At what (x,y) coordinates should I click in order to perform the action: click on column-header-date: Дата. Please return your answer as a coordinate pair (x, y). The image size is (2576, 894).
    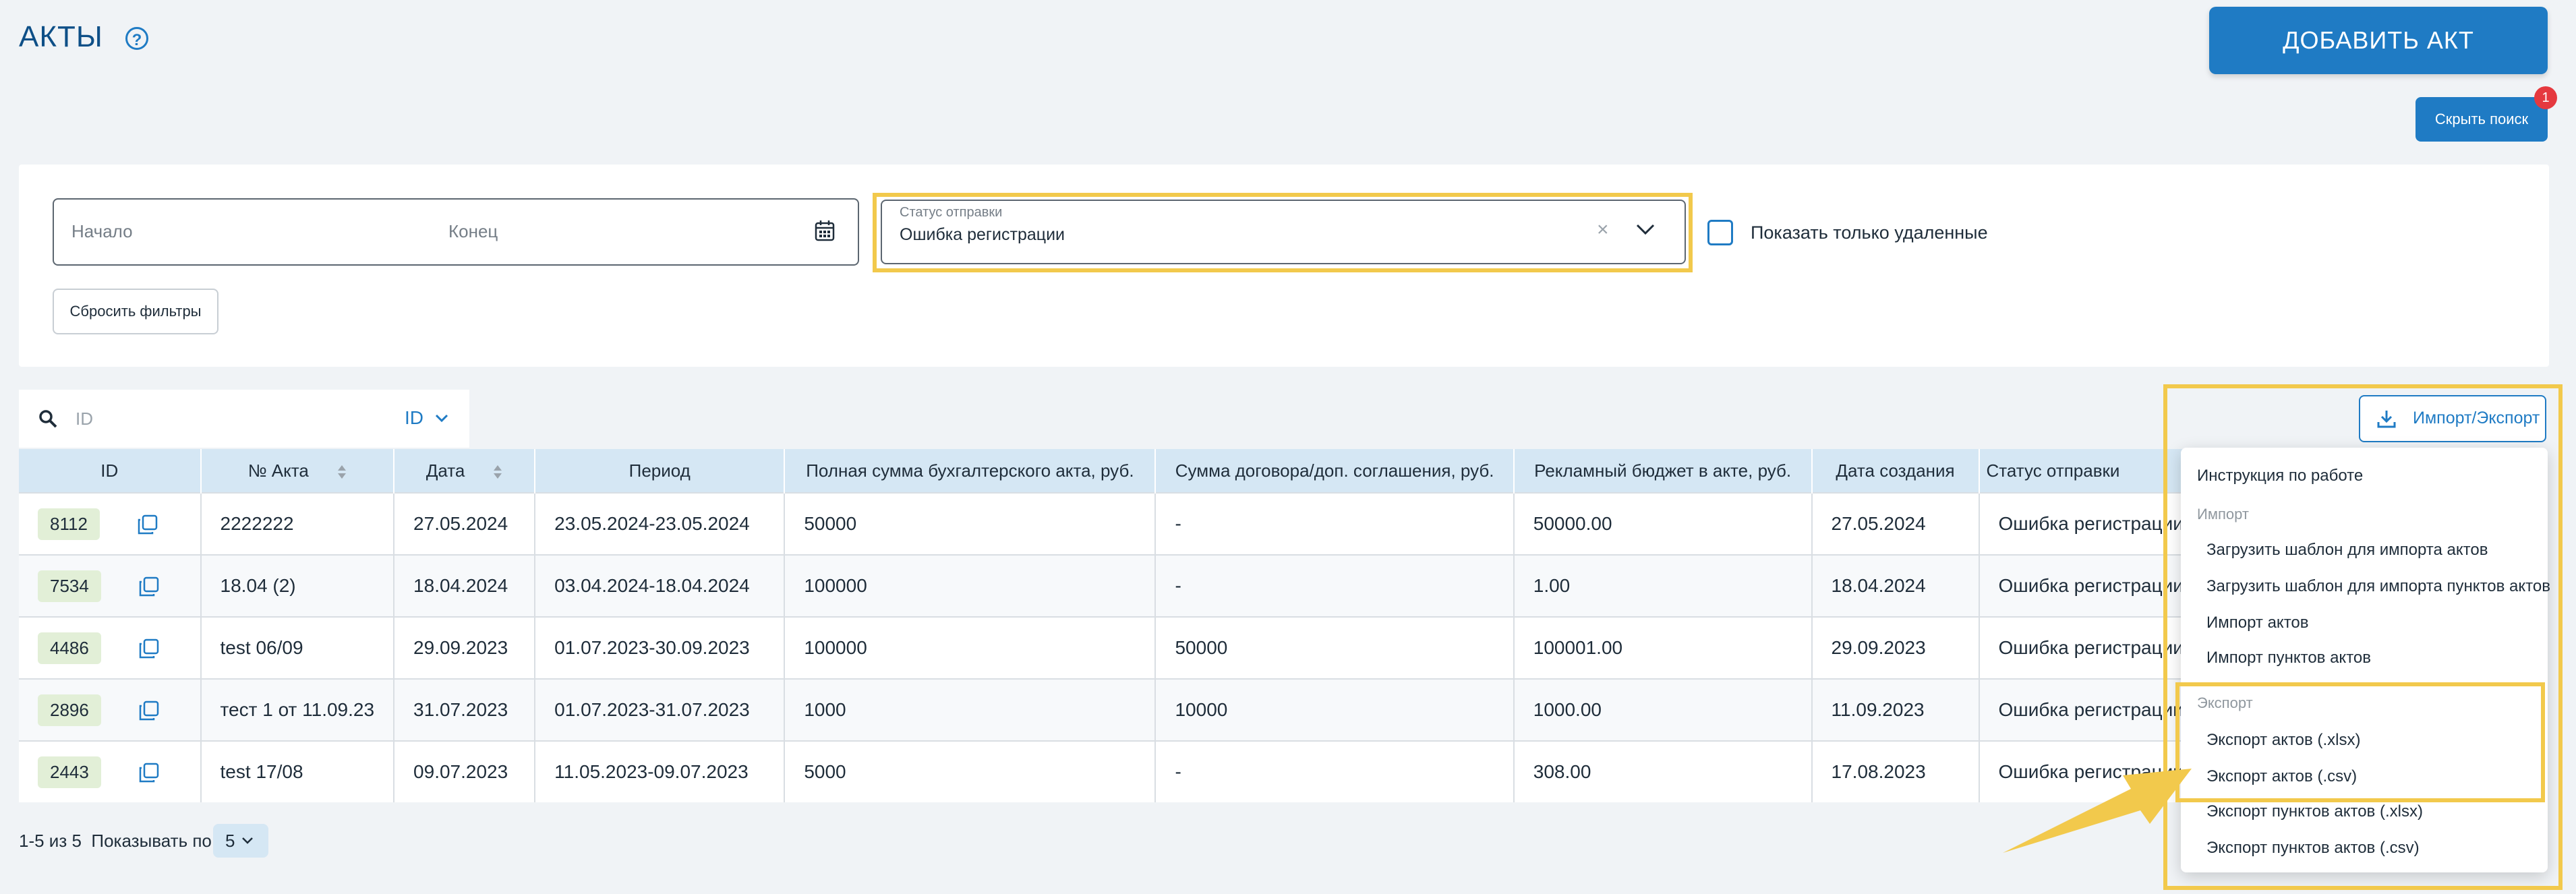
    Looking at the image, I should click on (465, 471).